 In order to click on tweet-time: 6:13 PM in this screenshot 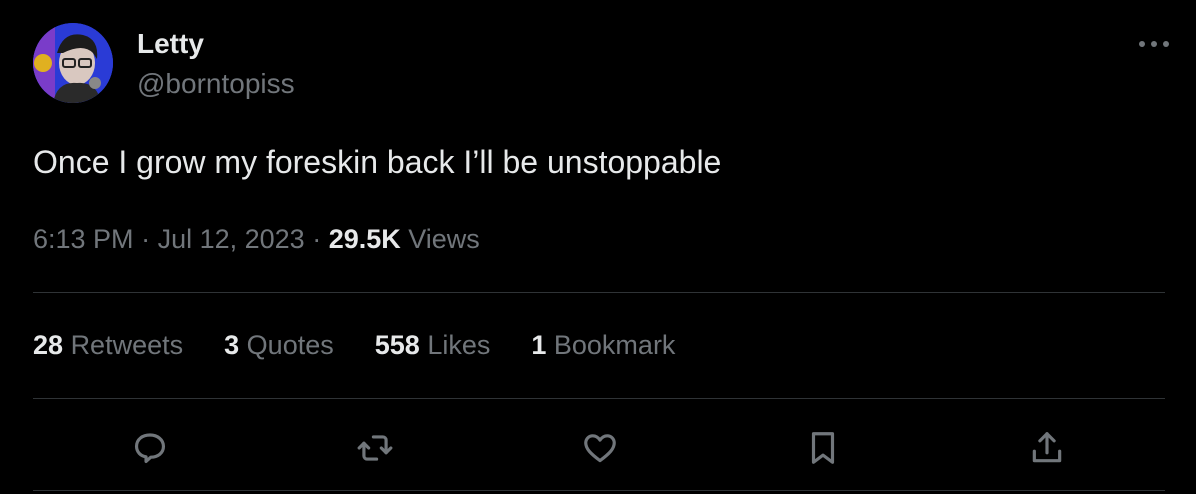, I will do `click(83, 239)`.